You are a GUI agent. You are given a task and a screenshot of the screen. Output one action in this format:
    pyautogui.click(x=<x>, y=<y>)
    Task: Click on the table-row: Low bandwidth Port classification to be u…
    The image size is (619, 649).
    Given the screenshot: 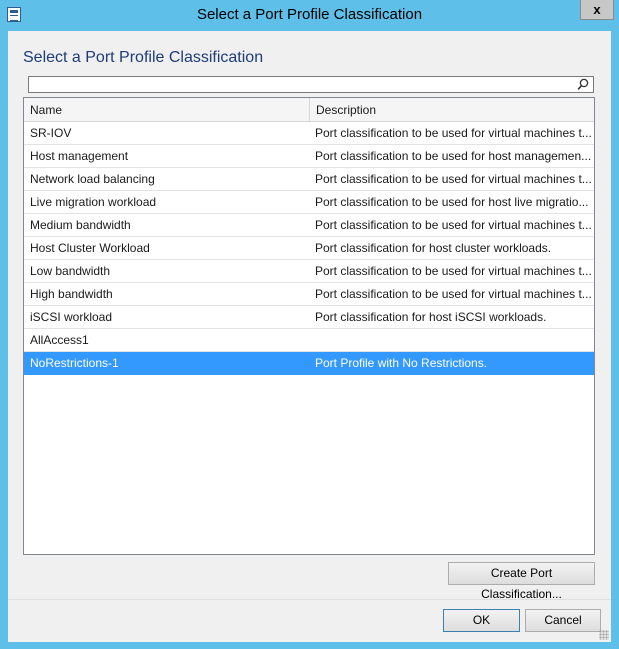 What is the action you would take?
    pyautogui.click(x=309, y=271)
    